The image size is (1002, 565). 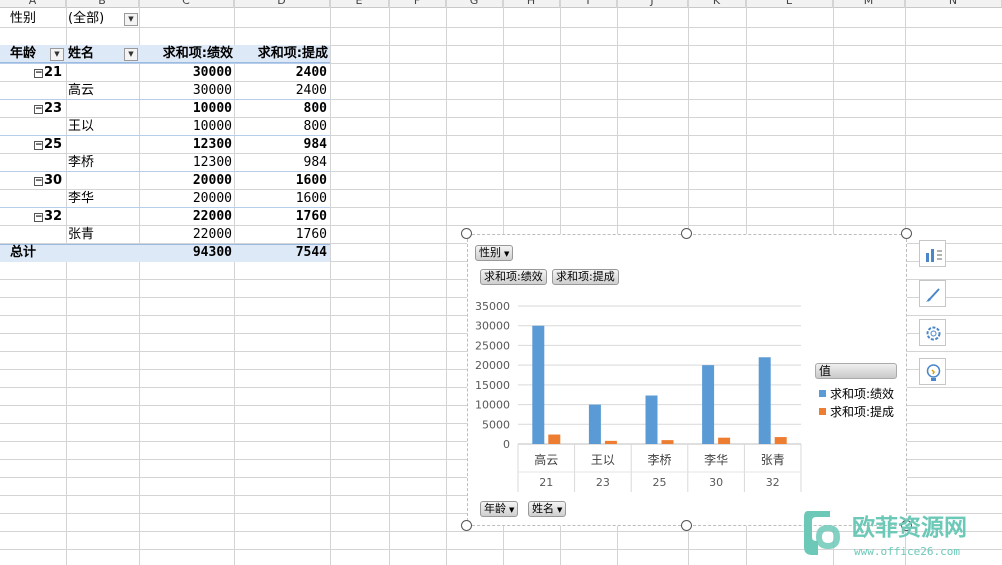 What do you see at coordinates (23, 53) in the screenshot?
I see `pivot-header-age: 年龄` at bounding box center [23, 53].